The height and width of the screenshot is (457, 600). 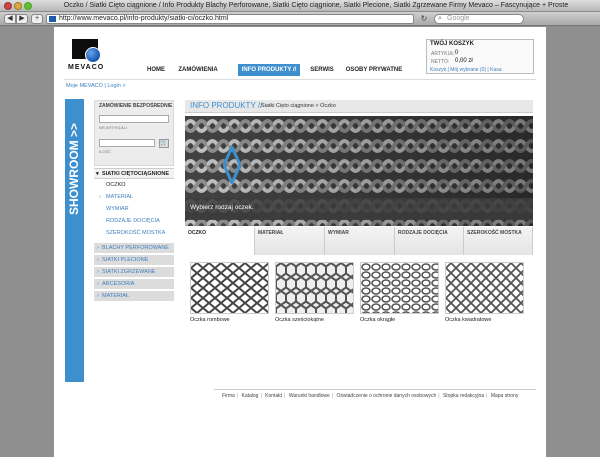 What do you see at coordinates (249, 396) in the screenshot?
I see `footer-katalog: Katalog` at bounding box center [249, 396].